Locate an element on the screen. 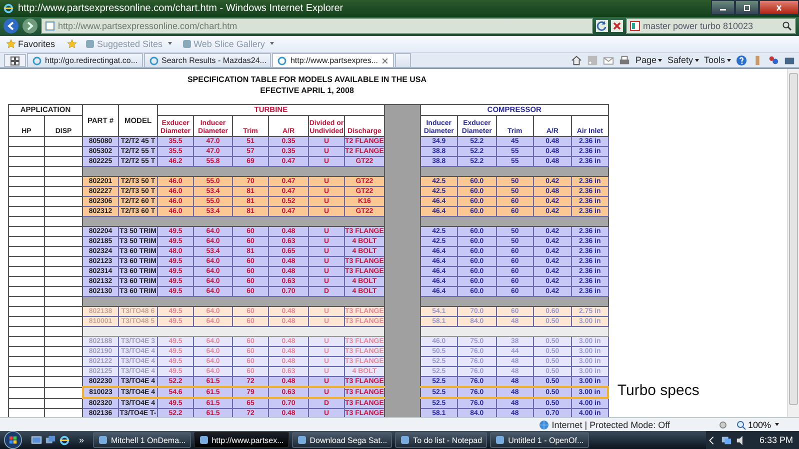  clock: 6:33 PM is located at coordinates (776, 440).